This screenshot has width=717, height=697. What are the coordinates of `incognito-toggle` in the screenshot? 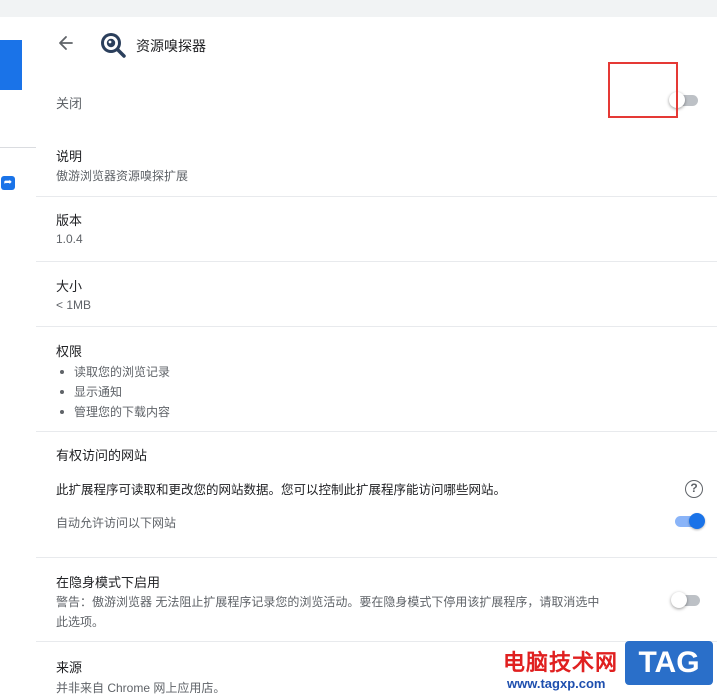 It's located at (686, 600).